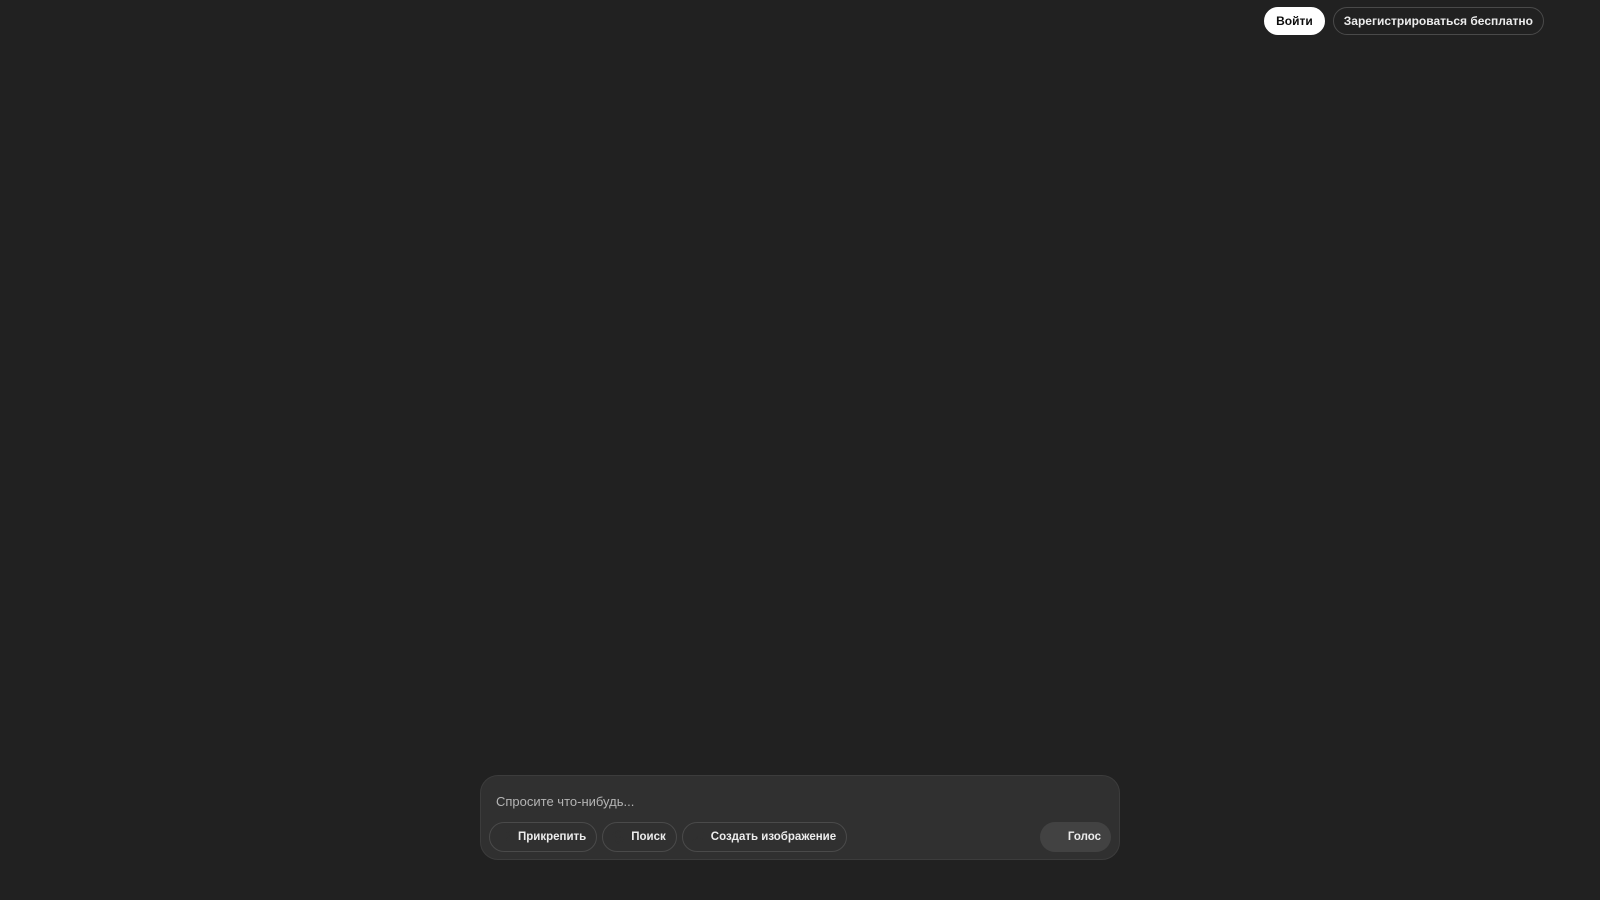 The width and height of the screenshot is (1600, 900). I want to click on create-image-label: Создать изображение, so click(773, 837).